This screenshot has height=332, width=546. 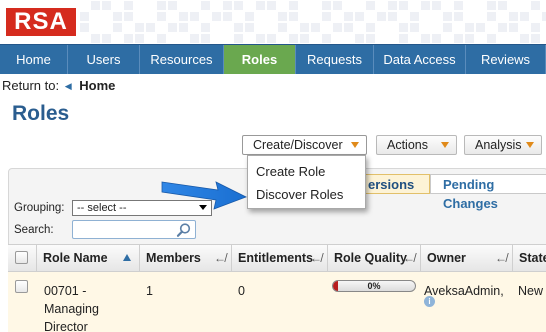 What do you see at coordinates (397, 184) in the screenshot?
I see `tab-versions: ersions` at bounding box center [397, 184].